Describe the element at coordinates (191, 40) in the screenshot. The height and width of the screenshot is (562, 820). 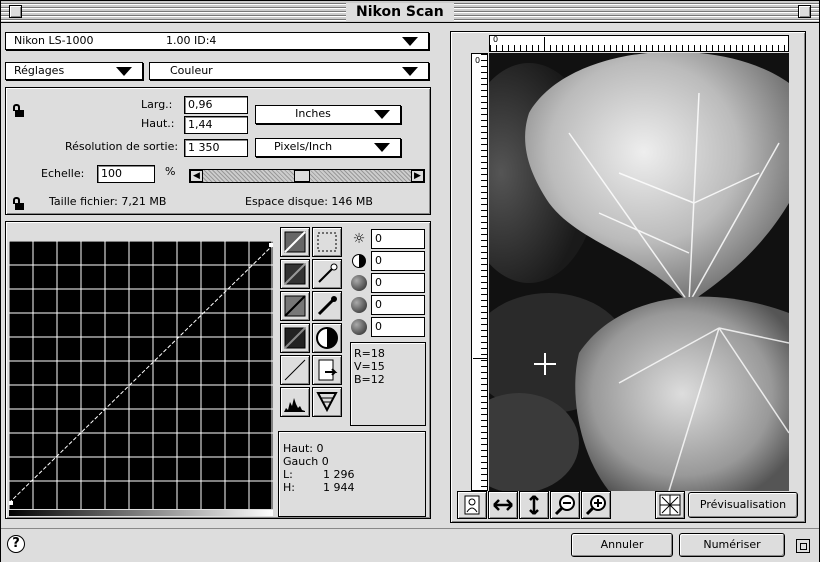
I see `scanner-version: 1.00 ID:4` at that location.